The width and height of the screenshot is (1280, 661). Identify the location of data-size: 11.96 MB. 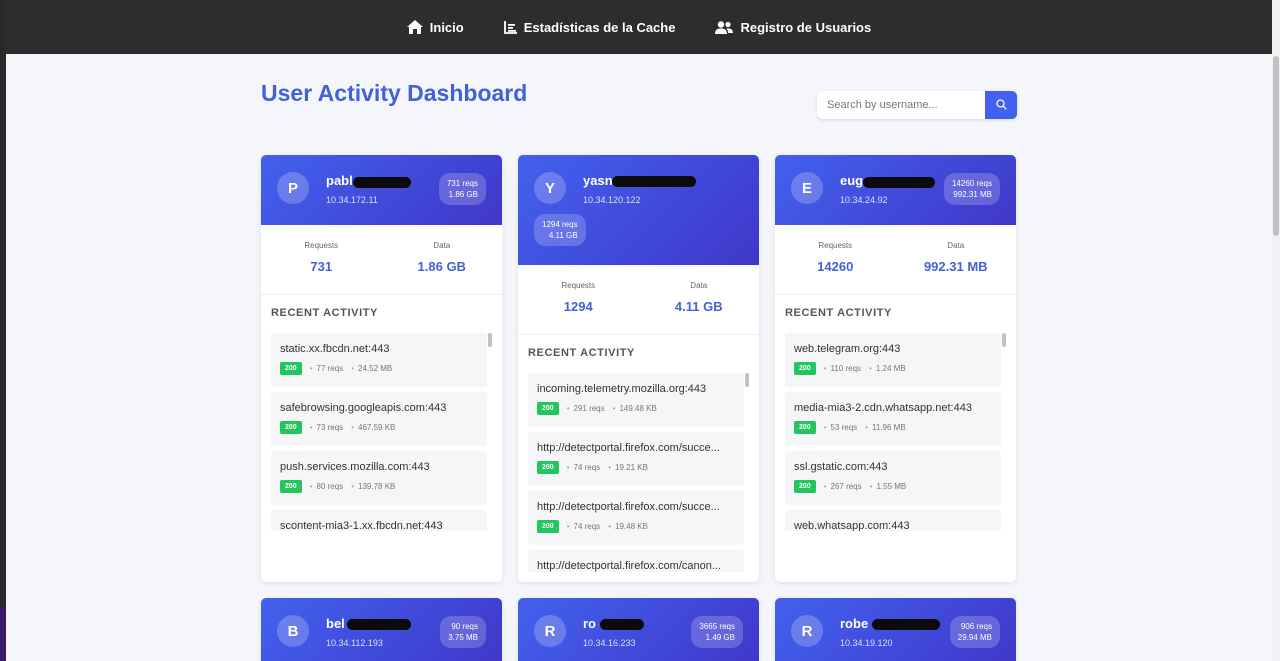
(889, 427).